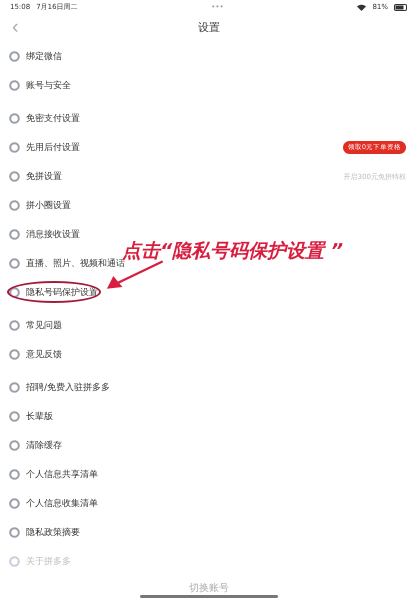 This screenshot has width=418, height=600. Describe the element at coordinates (68, 387) in the screenshot. I see `setting-label: 招聘/免费入驻拼多多` at that location.